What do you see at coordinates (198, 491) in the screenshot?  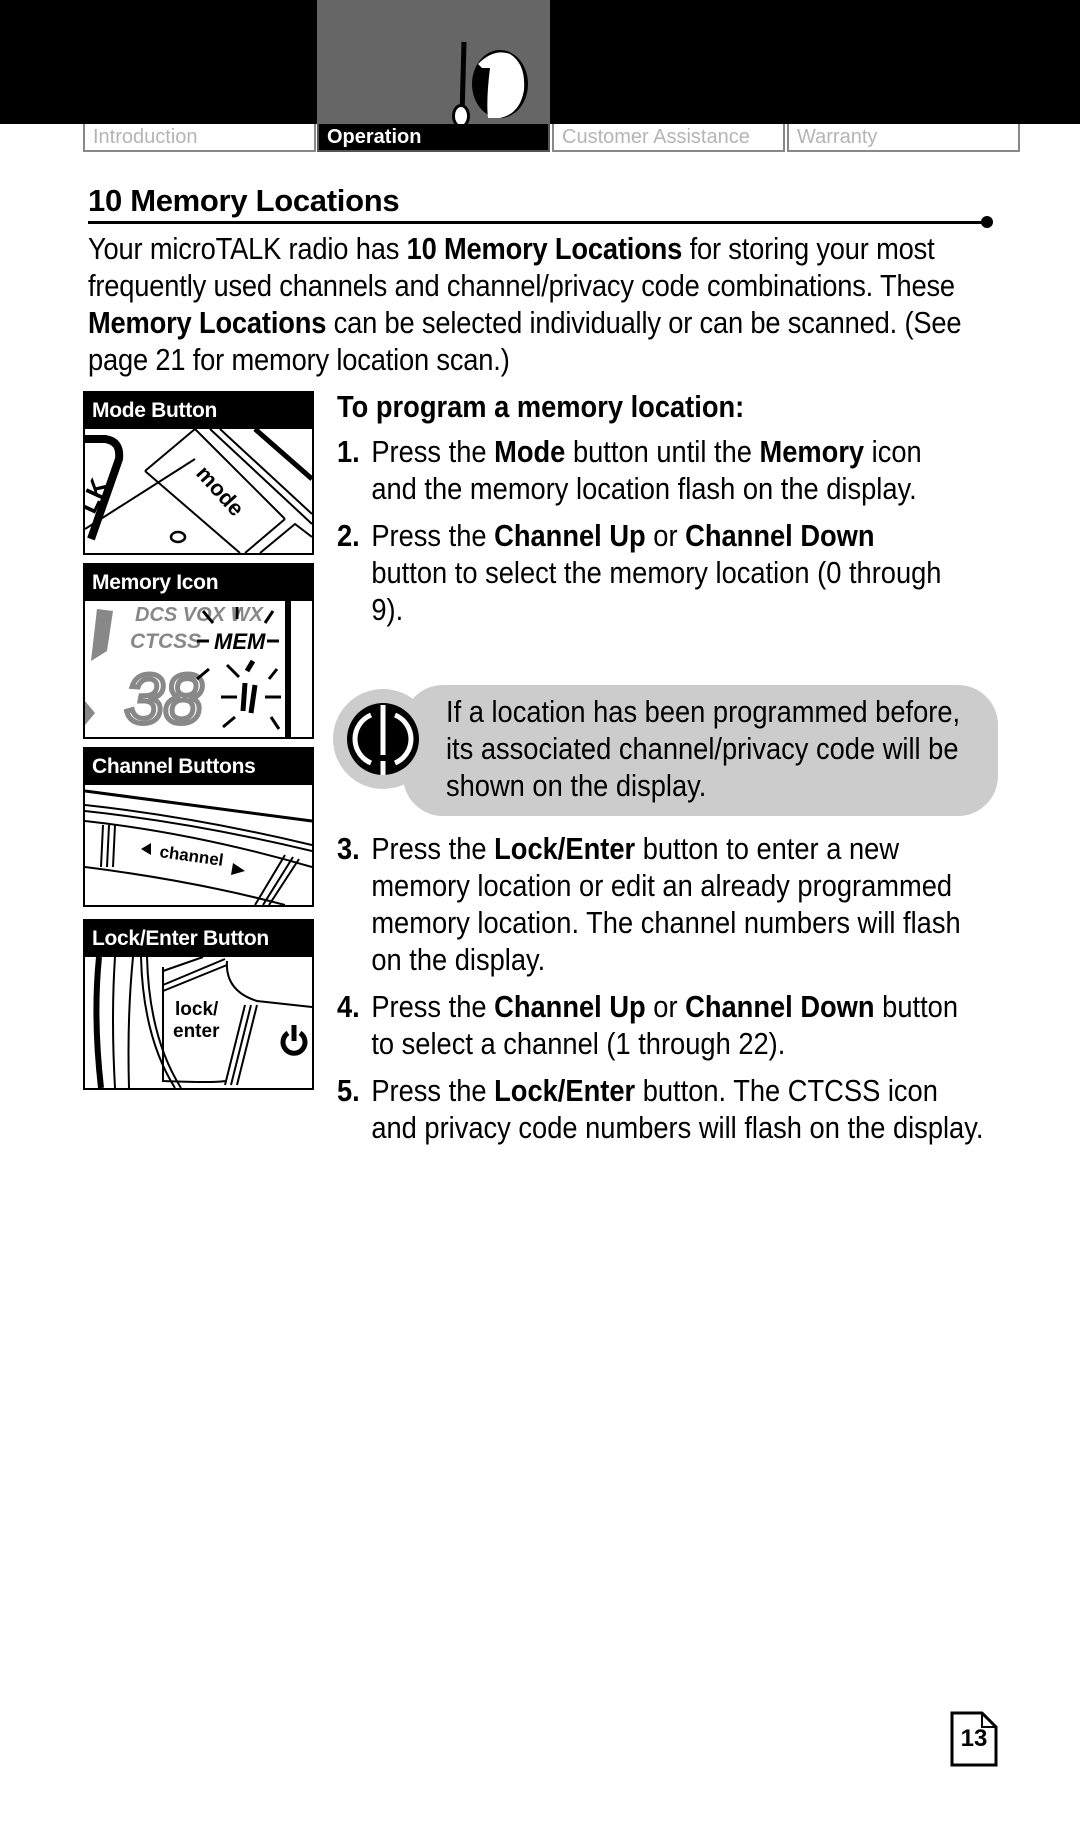 I see `mode-button-illustration: LK mode` at bounding box center [198, 491].